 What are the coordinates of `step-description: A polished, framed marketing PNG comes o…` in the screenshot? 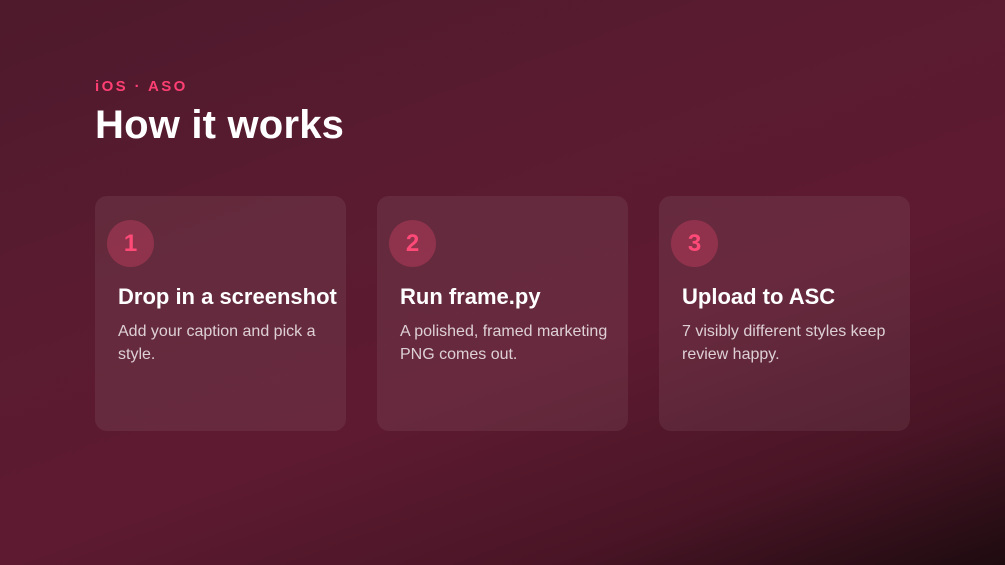 It's located at (504, 343).